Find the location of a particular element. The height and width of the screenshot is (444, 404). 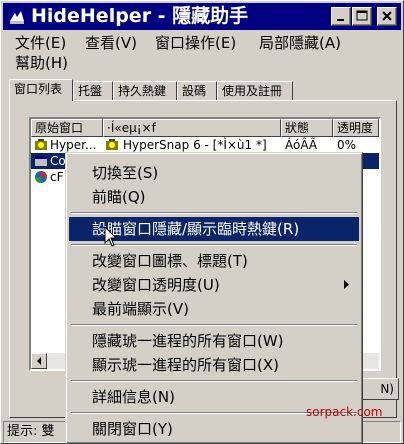

submenu-arrow-icon is located at coordinates (346, 284).